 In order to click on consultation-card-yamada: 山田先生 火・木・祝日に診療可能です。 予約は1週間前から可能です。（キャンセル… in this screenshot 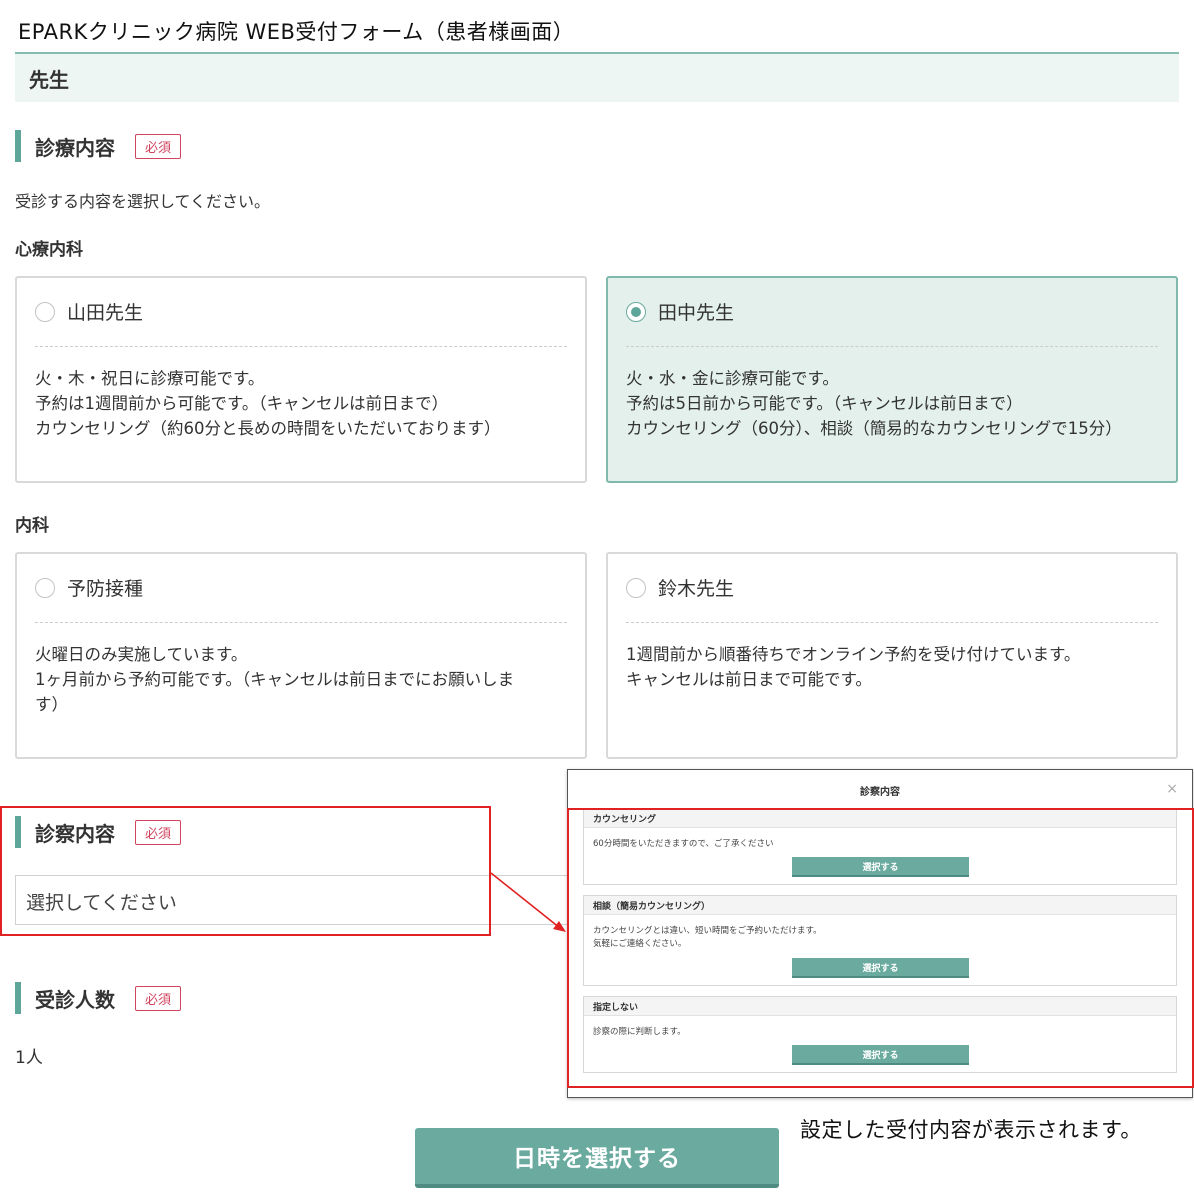, I will do `click(301, 379)`.